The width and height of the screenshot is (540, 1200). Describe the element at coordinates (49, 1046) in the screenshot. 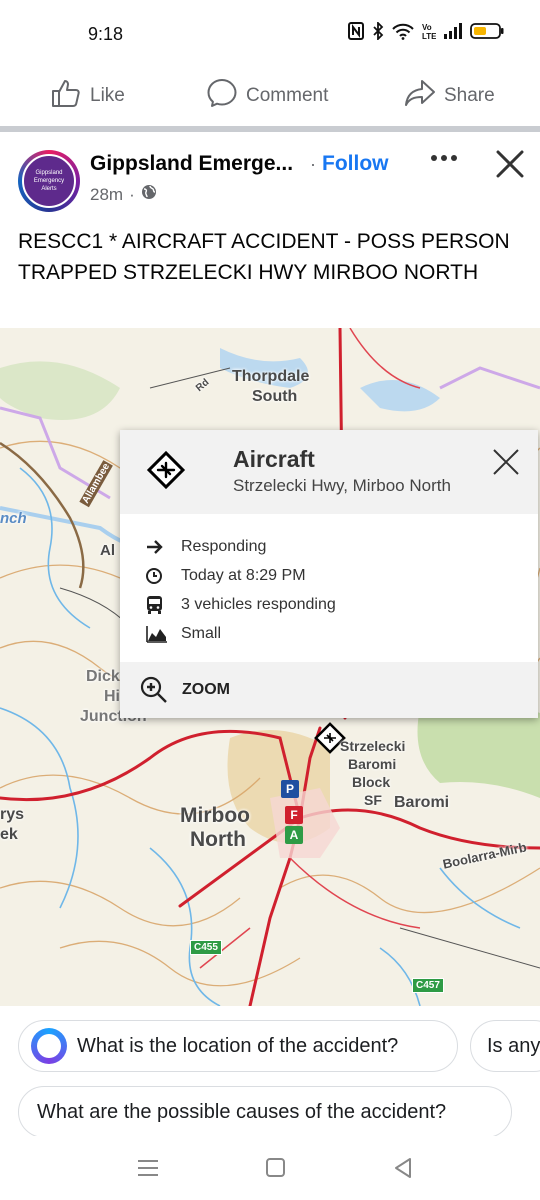

I see `meta-ai-icon` at that location.